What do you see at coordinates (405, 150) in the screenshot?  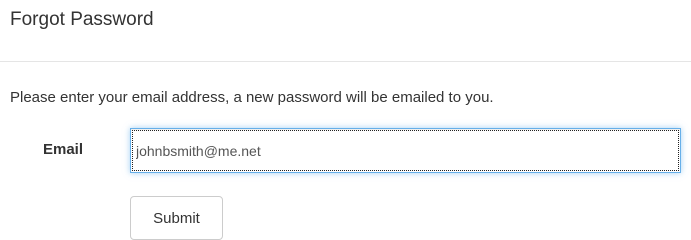 I see `email-field` at bounding box center [405, 150].